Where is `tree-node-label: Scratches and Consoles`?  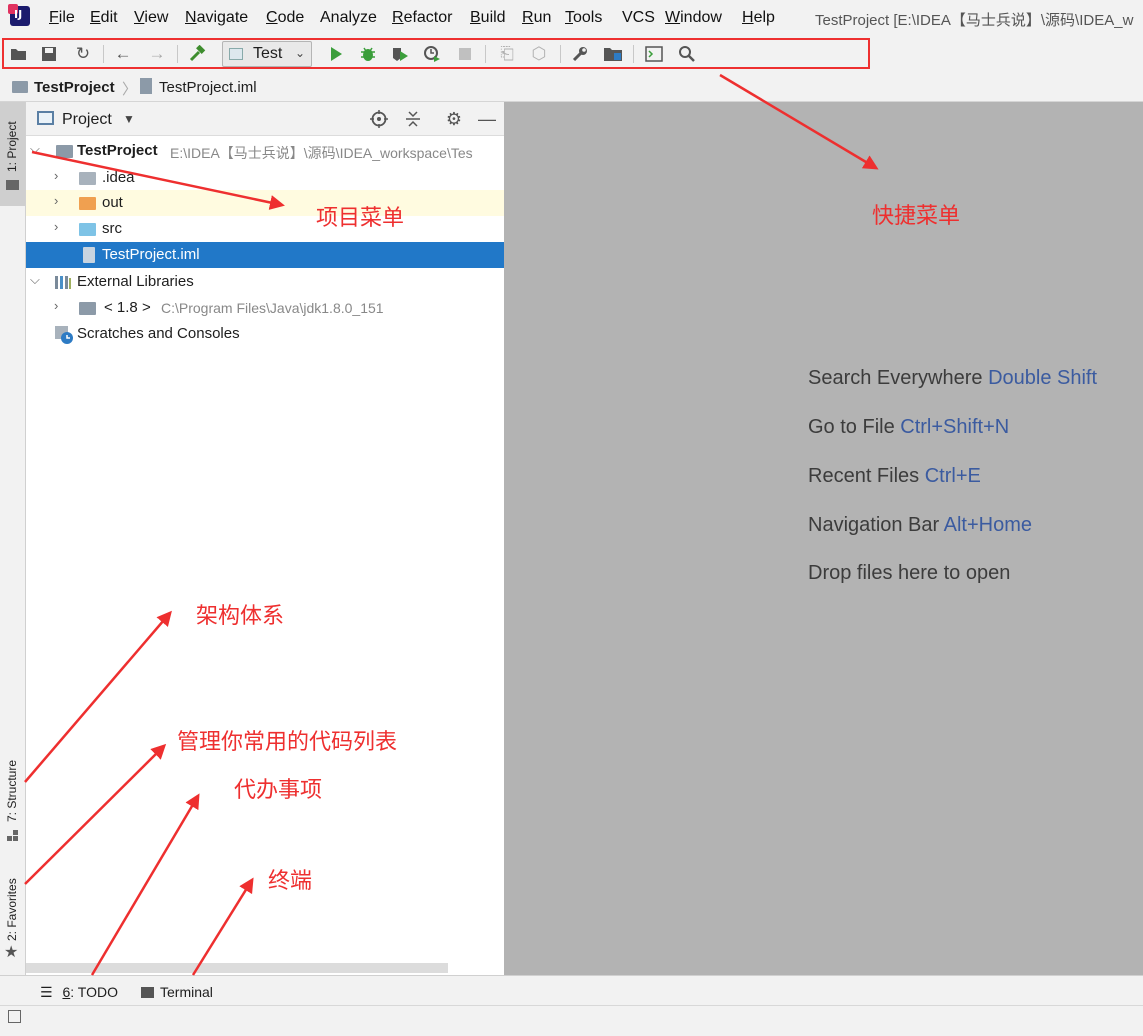 tree-node-label: Scratches and Consoles is located at coordinates (158, 333).